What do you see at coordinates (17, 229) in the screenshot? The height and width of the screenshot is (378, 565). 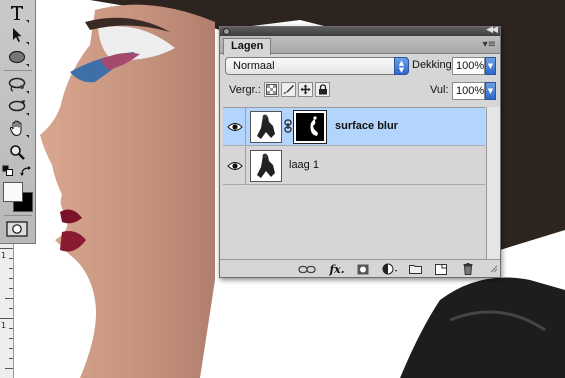 I see `quick-mask-icon` at bounding box center [17, 229].